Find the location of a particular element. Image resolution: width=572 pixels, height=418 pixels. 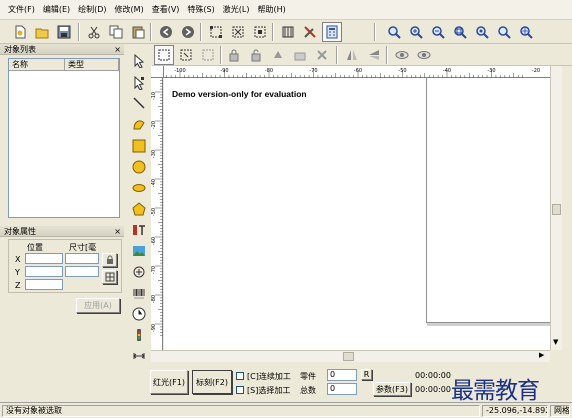

lock-icon is located at coordinates (234, 55).